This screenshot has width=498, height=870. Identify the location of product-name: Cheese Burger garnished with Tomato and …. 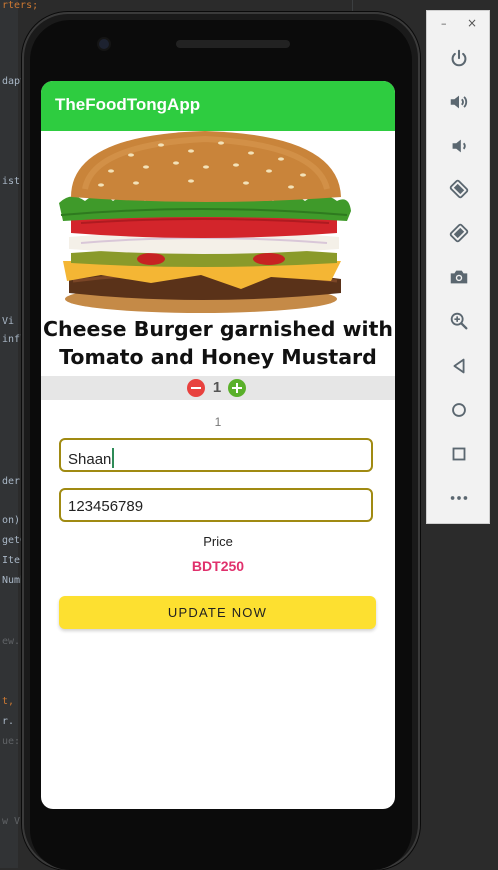
(218, 343).